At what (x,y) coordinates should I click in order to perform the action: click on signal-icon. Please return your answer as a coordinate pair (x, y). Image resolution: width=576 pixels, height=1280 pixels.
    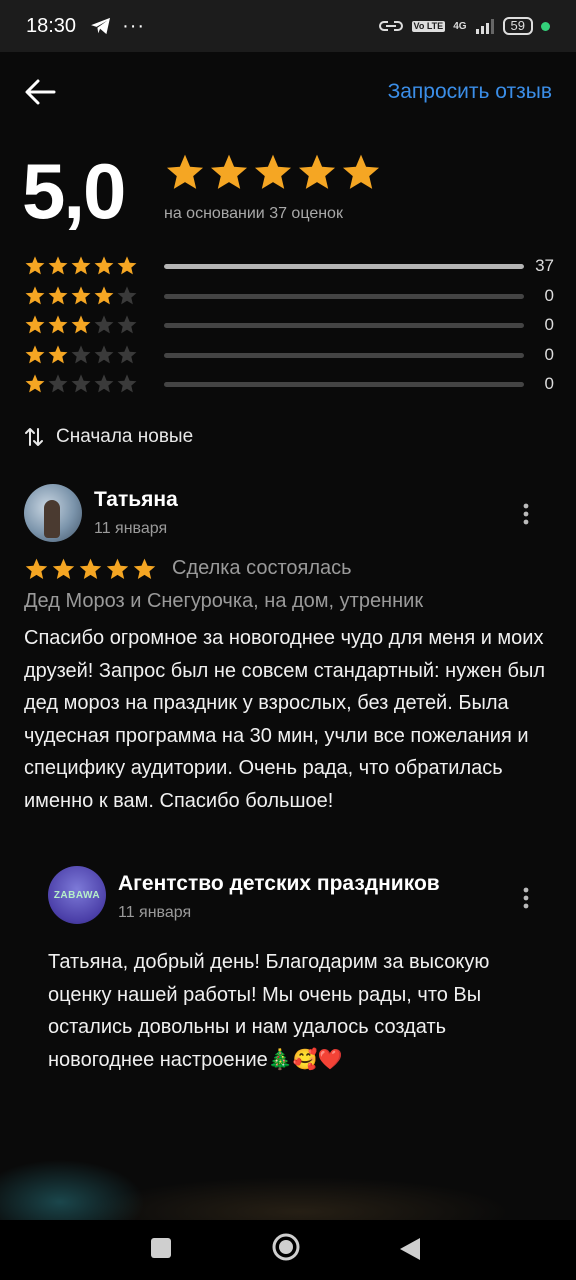
    Looking at the image, I should click on (484, 26).